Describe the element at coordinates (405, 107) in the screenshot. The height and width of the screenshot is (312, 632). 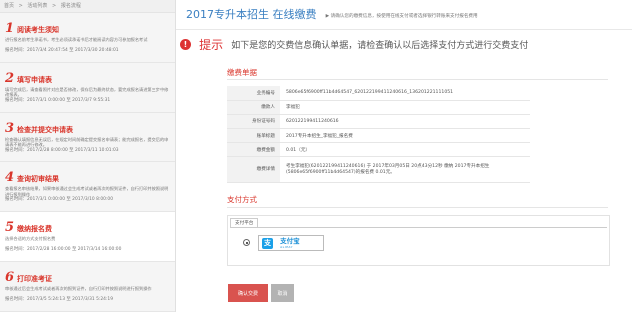
I see `row-value: 李福犯` at that location.